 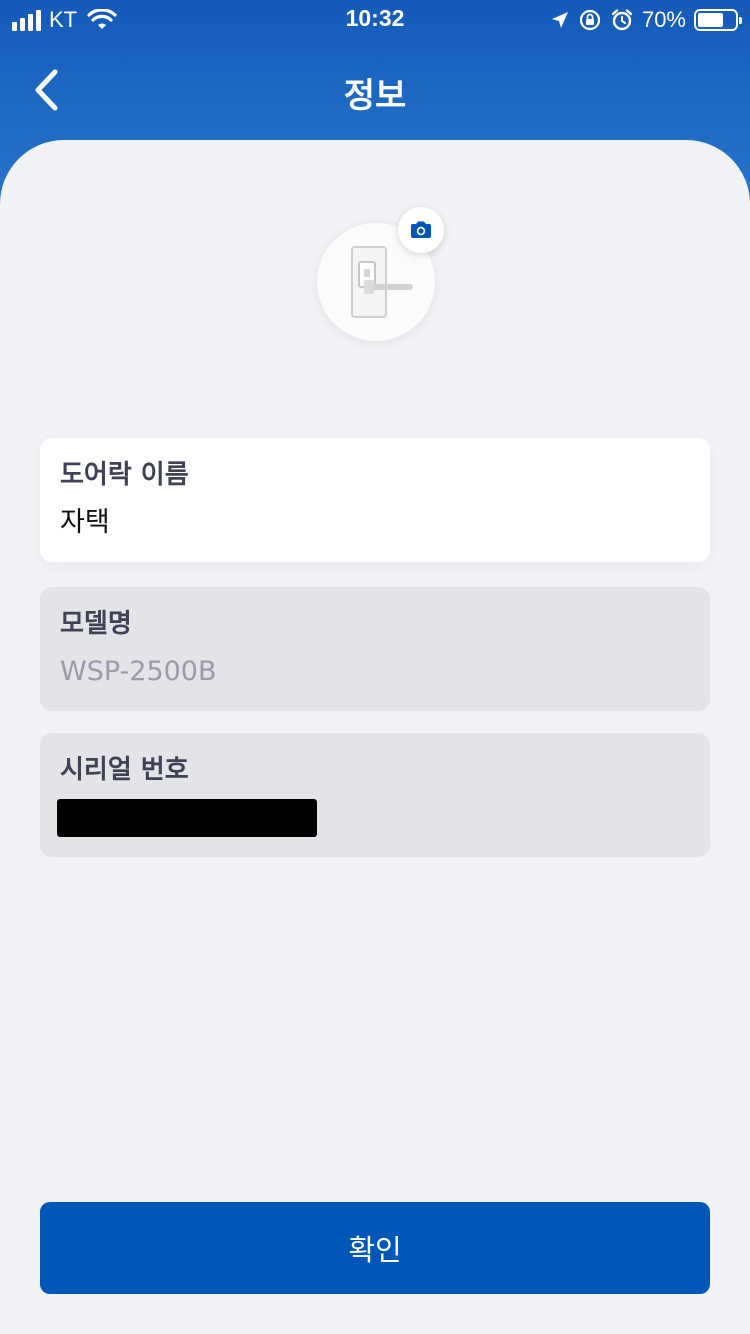 What do you see at coordinates (382, 282) in the screenshot?
I see `door-lock-icon` at bounding box center [382, 282].